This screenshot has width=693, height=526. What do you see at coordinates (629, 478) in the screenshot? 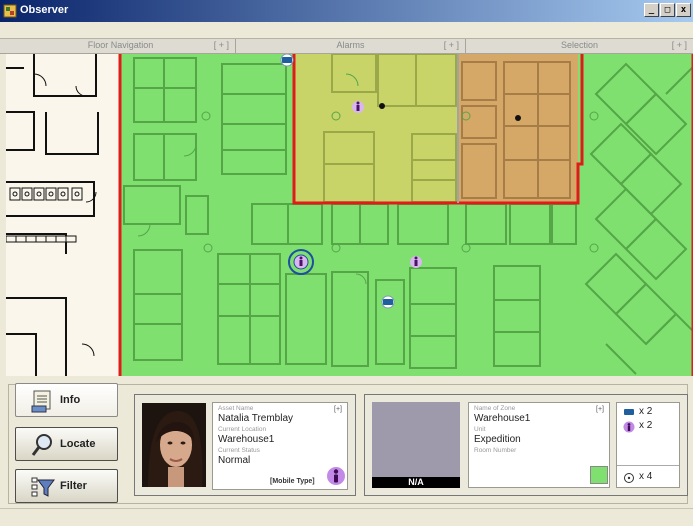
I see `reader-icon` at bounding box center [629, 478].